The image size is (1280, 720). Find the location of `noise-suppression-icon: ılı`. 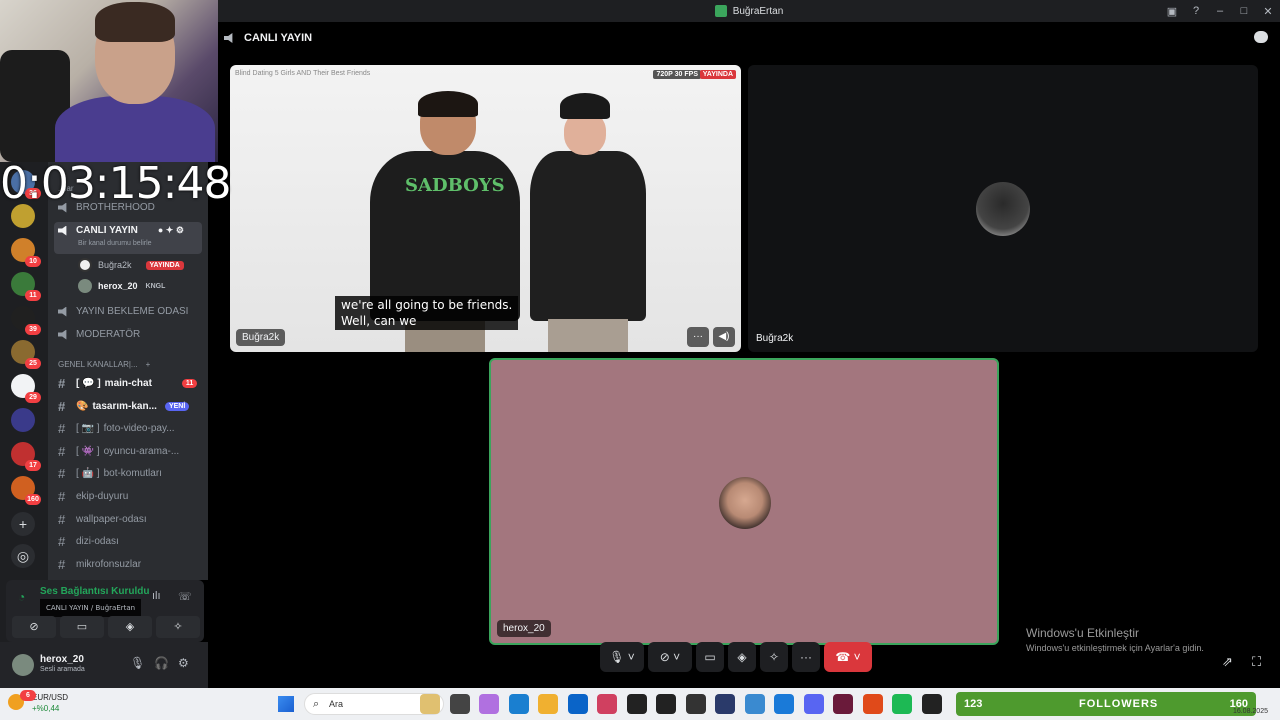

noise-suppression-icon: ılı is located at coordinates (156, 596).